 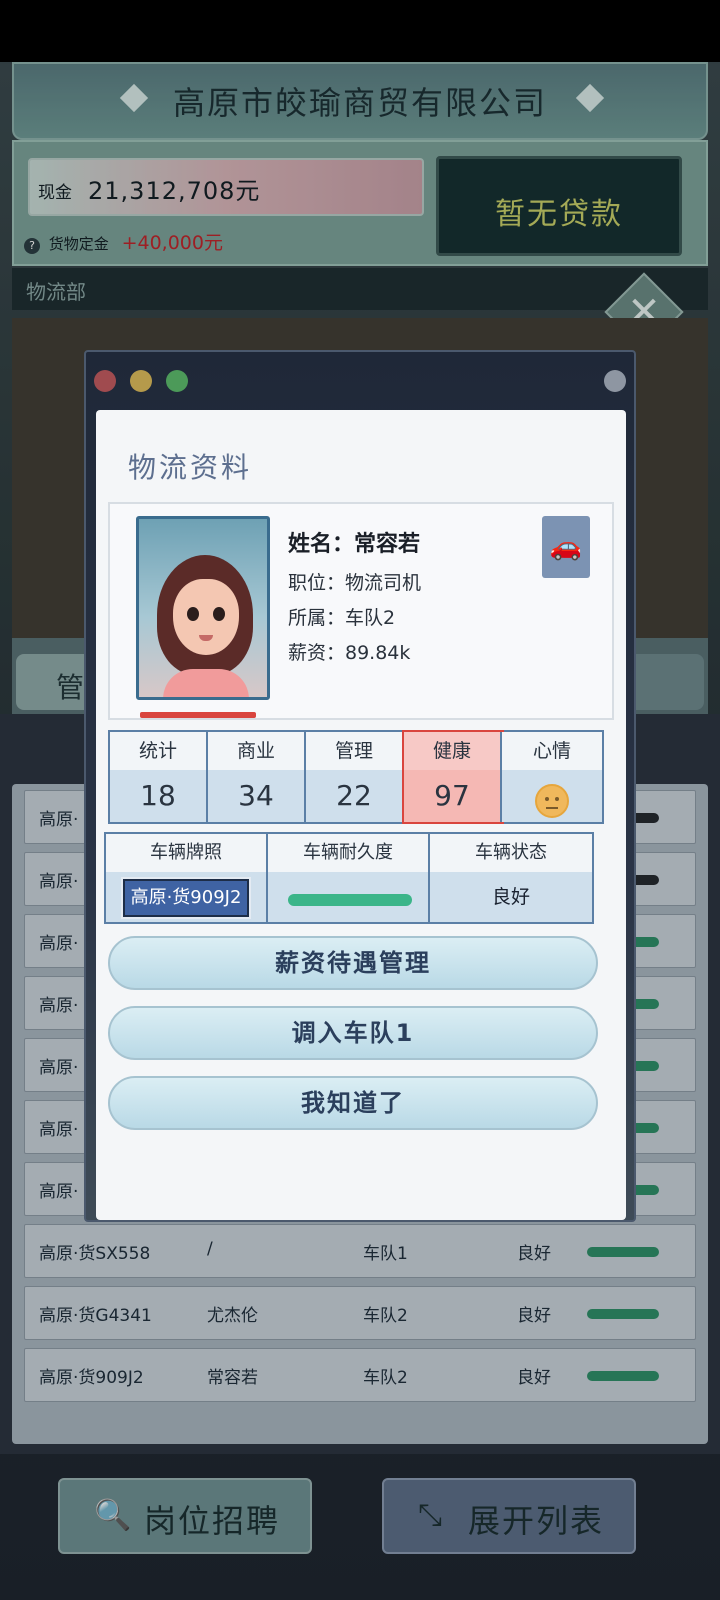 I want to click on window-dot-grey-icon, so click(x=615, y=381).